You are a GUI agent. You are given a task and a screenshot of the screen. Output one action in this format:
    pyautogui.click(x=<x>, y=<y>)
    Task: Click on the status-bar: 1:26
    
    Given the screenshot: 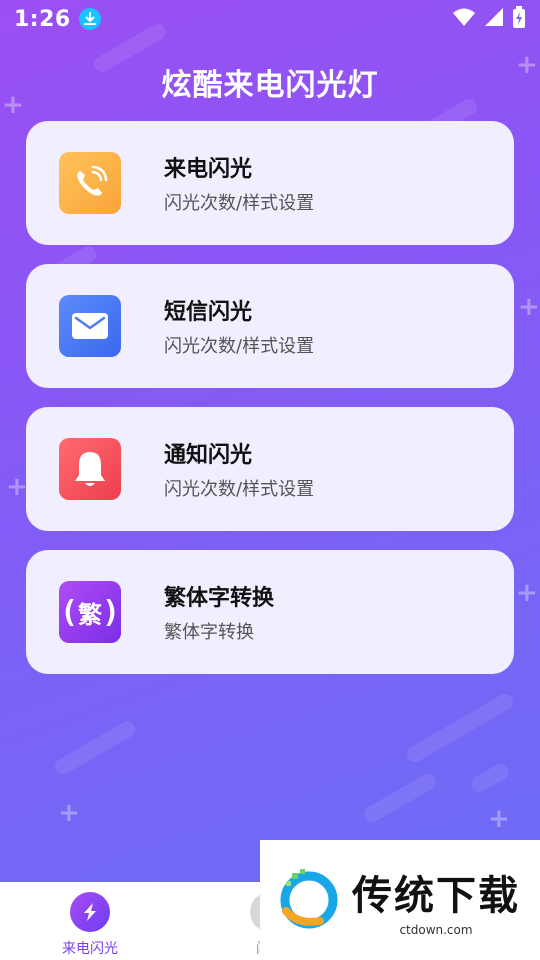 What is the action you would take?
    pyautogui.click(x=270, y=19)
    